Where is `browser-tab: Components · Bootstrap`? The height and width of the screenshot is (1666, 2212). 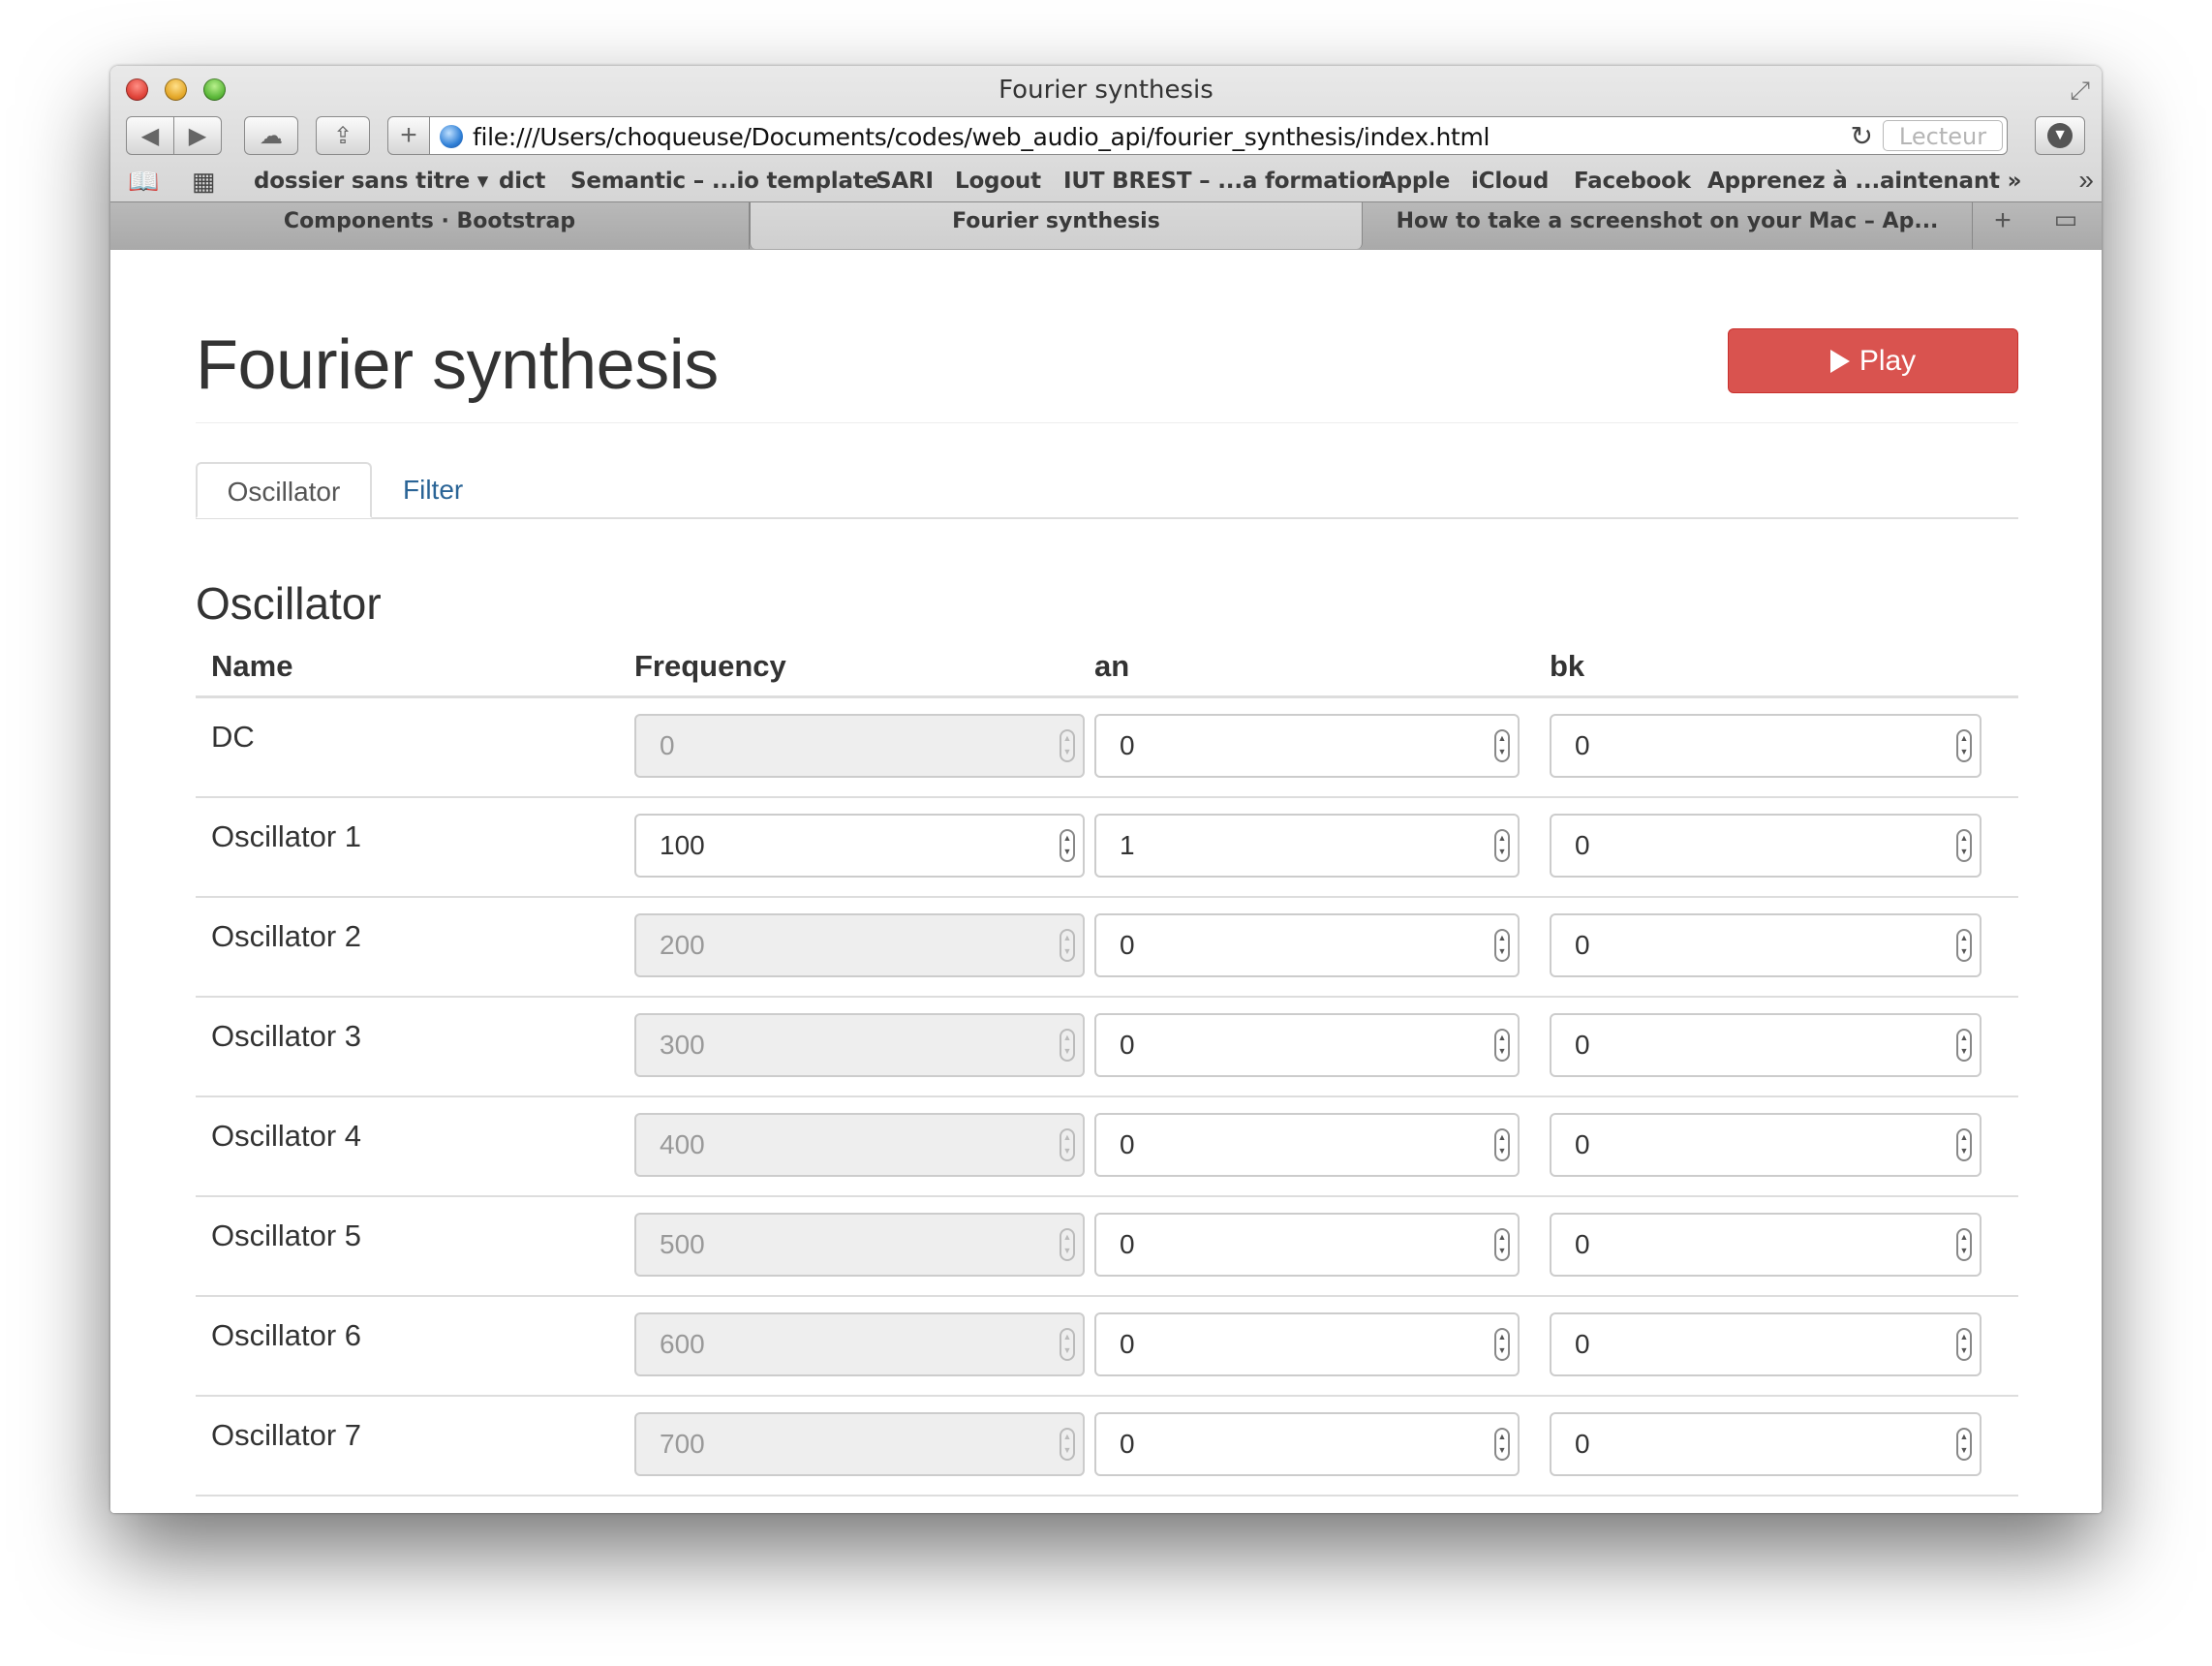
browser-tab: Components · Bootstrap is located at coordinates (430, 225).